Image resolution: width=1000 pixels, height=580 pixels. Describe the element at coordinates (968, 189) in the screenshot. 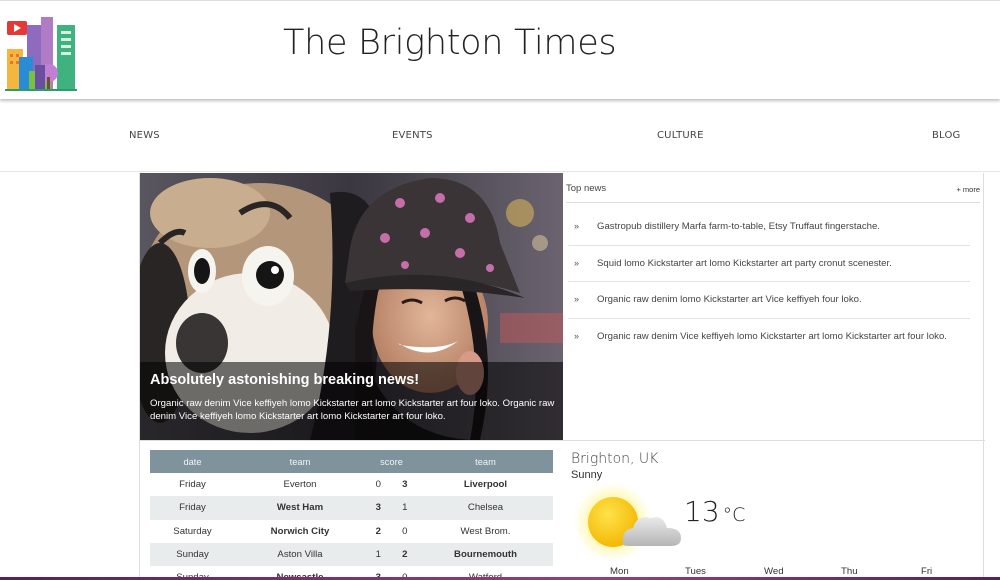

I see `more-link: + more` at that location.